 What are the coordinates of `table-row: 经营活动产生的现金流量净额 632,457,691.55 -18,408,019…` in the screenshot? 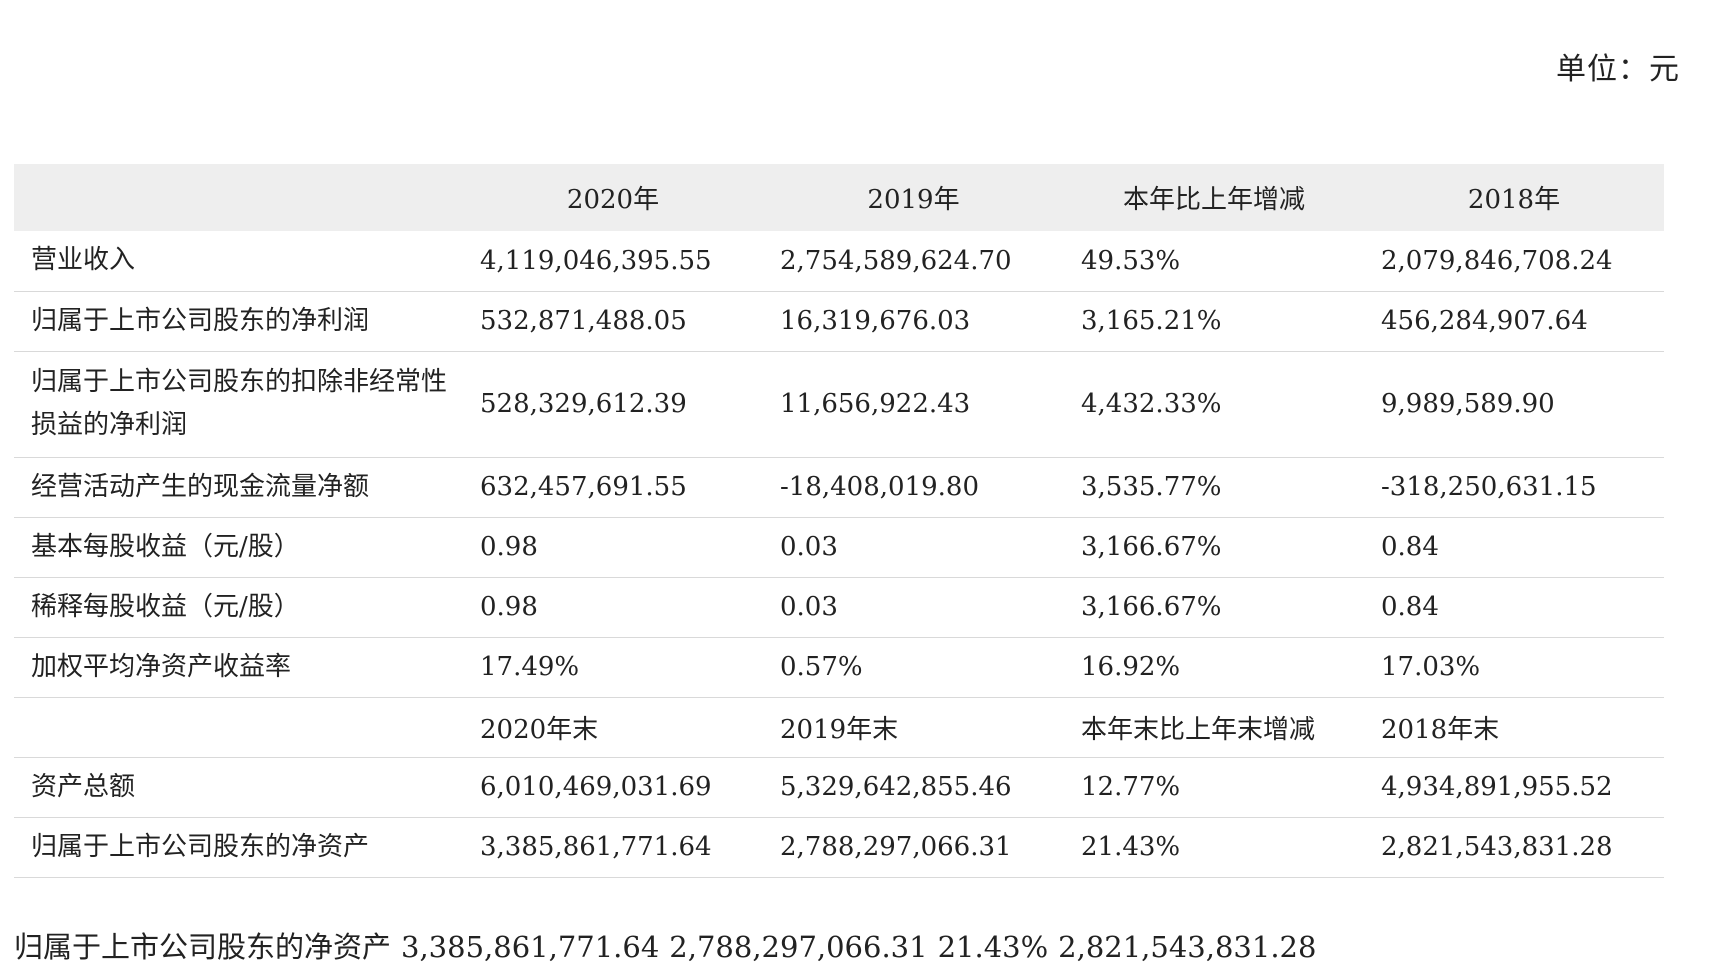 It's located at (839, 487).